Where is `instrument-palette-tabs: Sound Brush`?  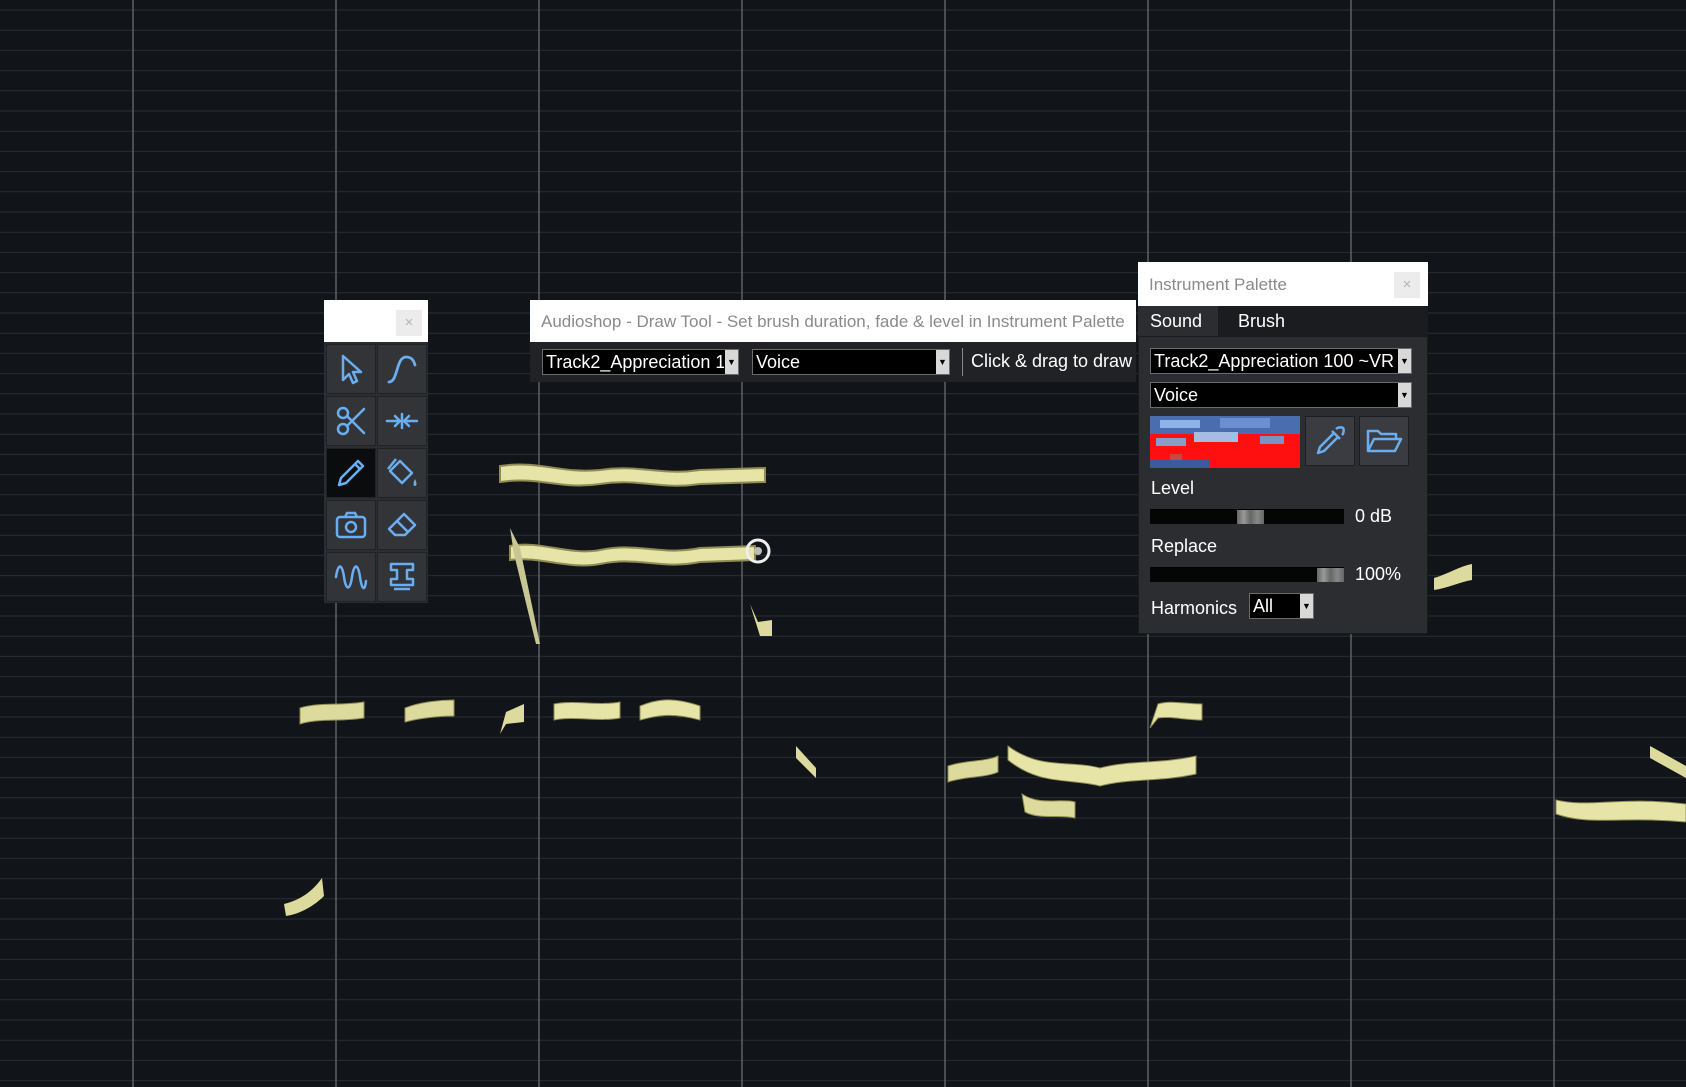 instrument-palette-tabs: Sound Brush is located at coordinates (1283, 321).